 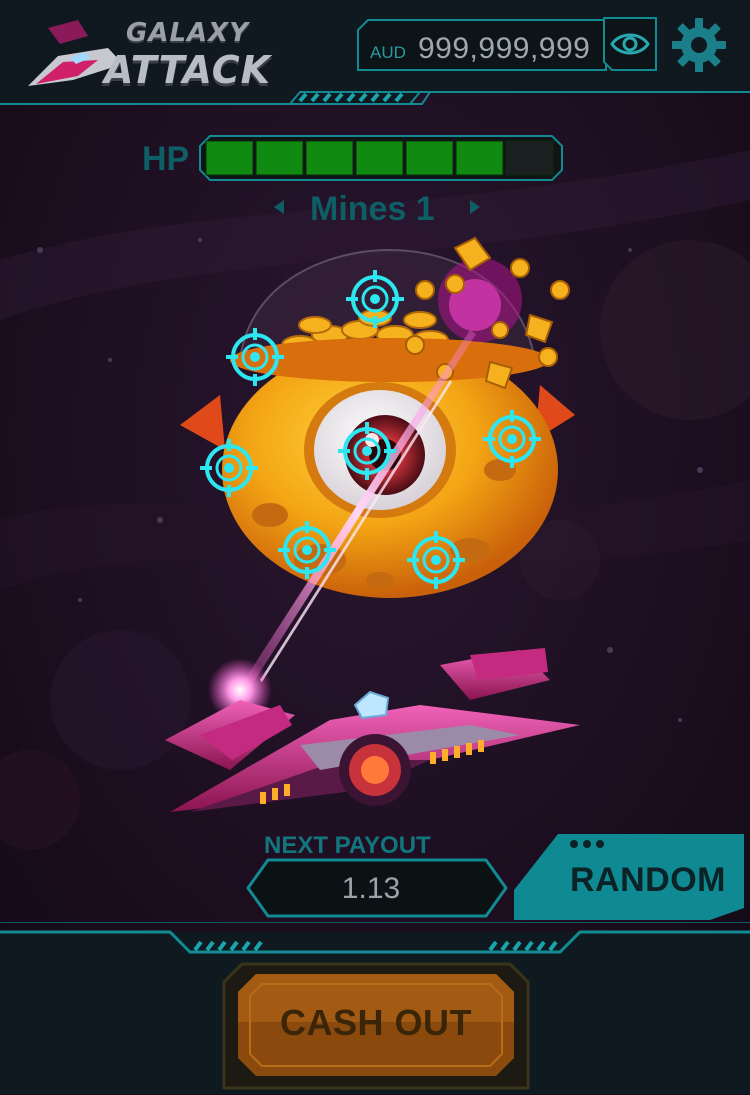 I want to click on triangle-left-icon, so click(x=279, y=207).